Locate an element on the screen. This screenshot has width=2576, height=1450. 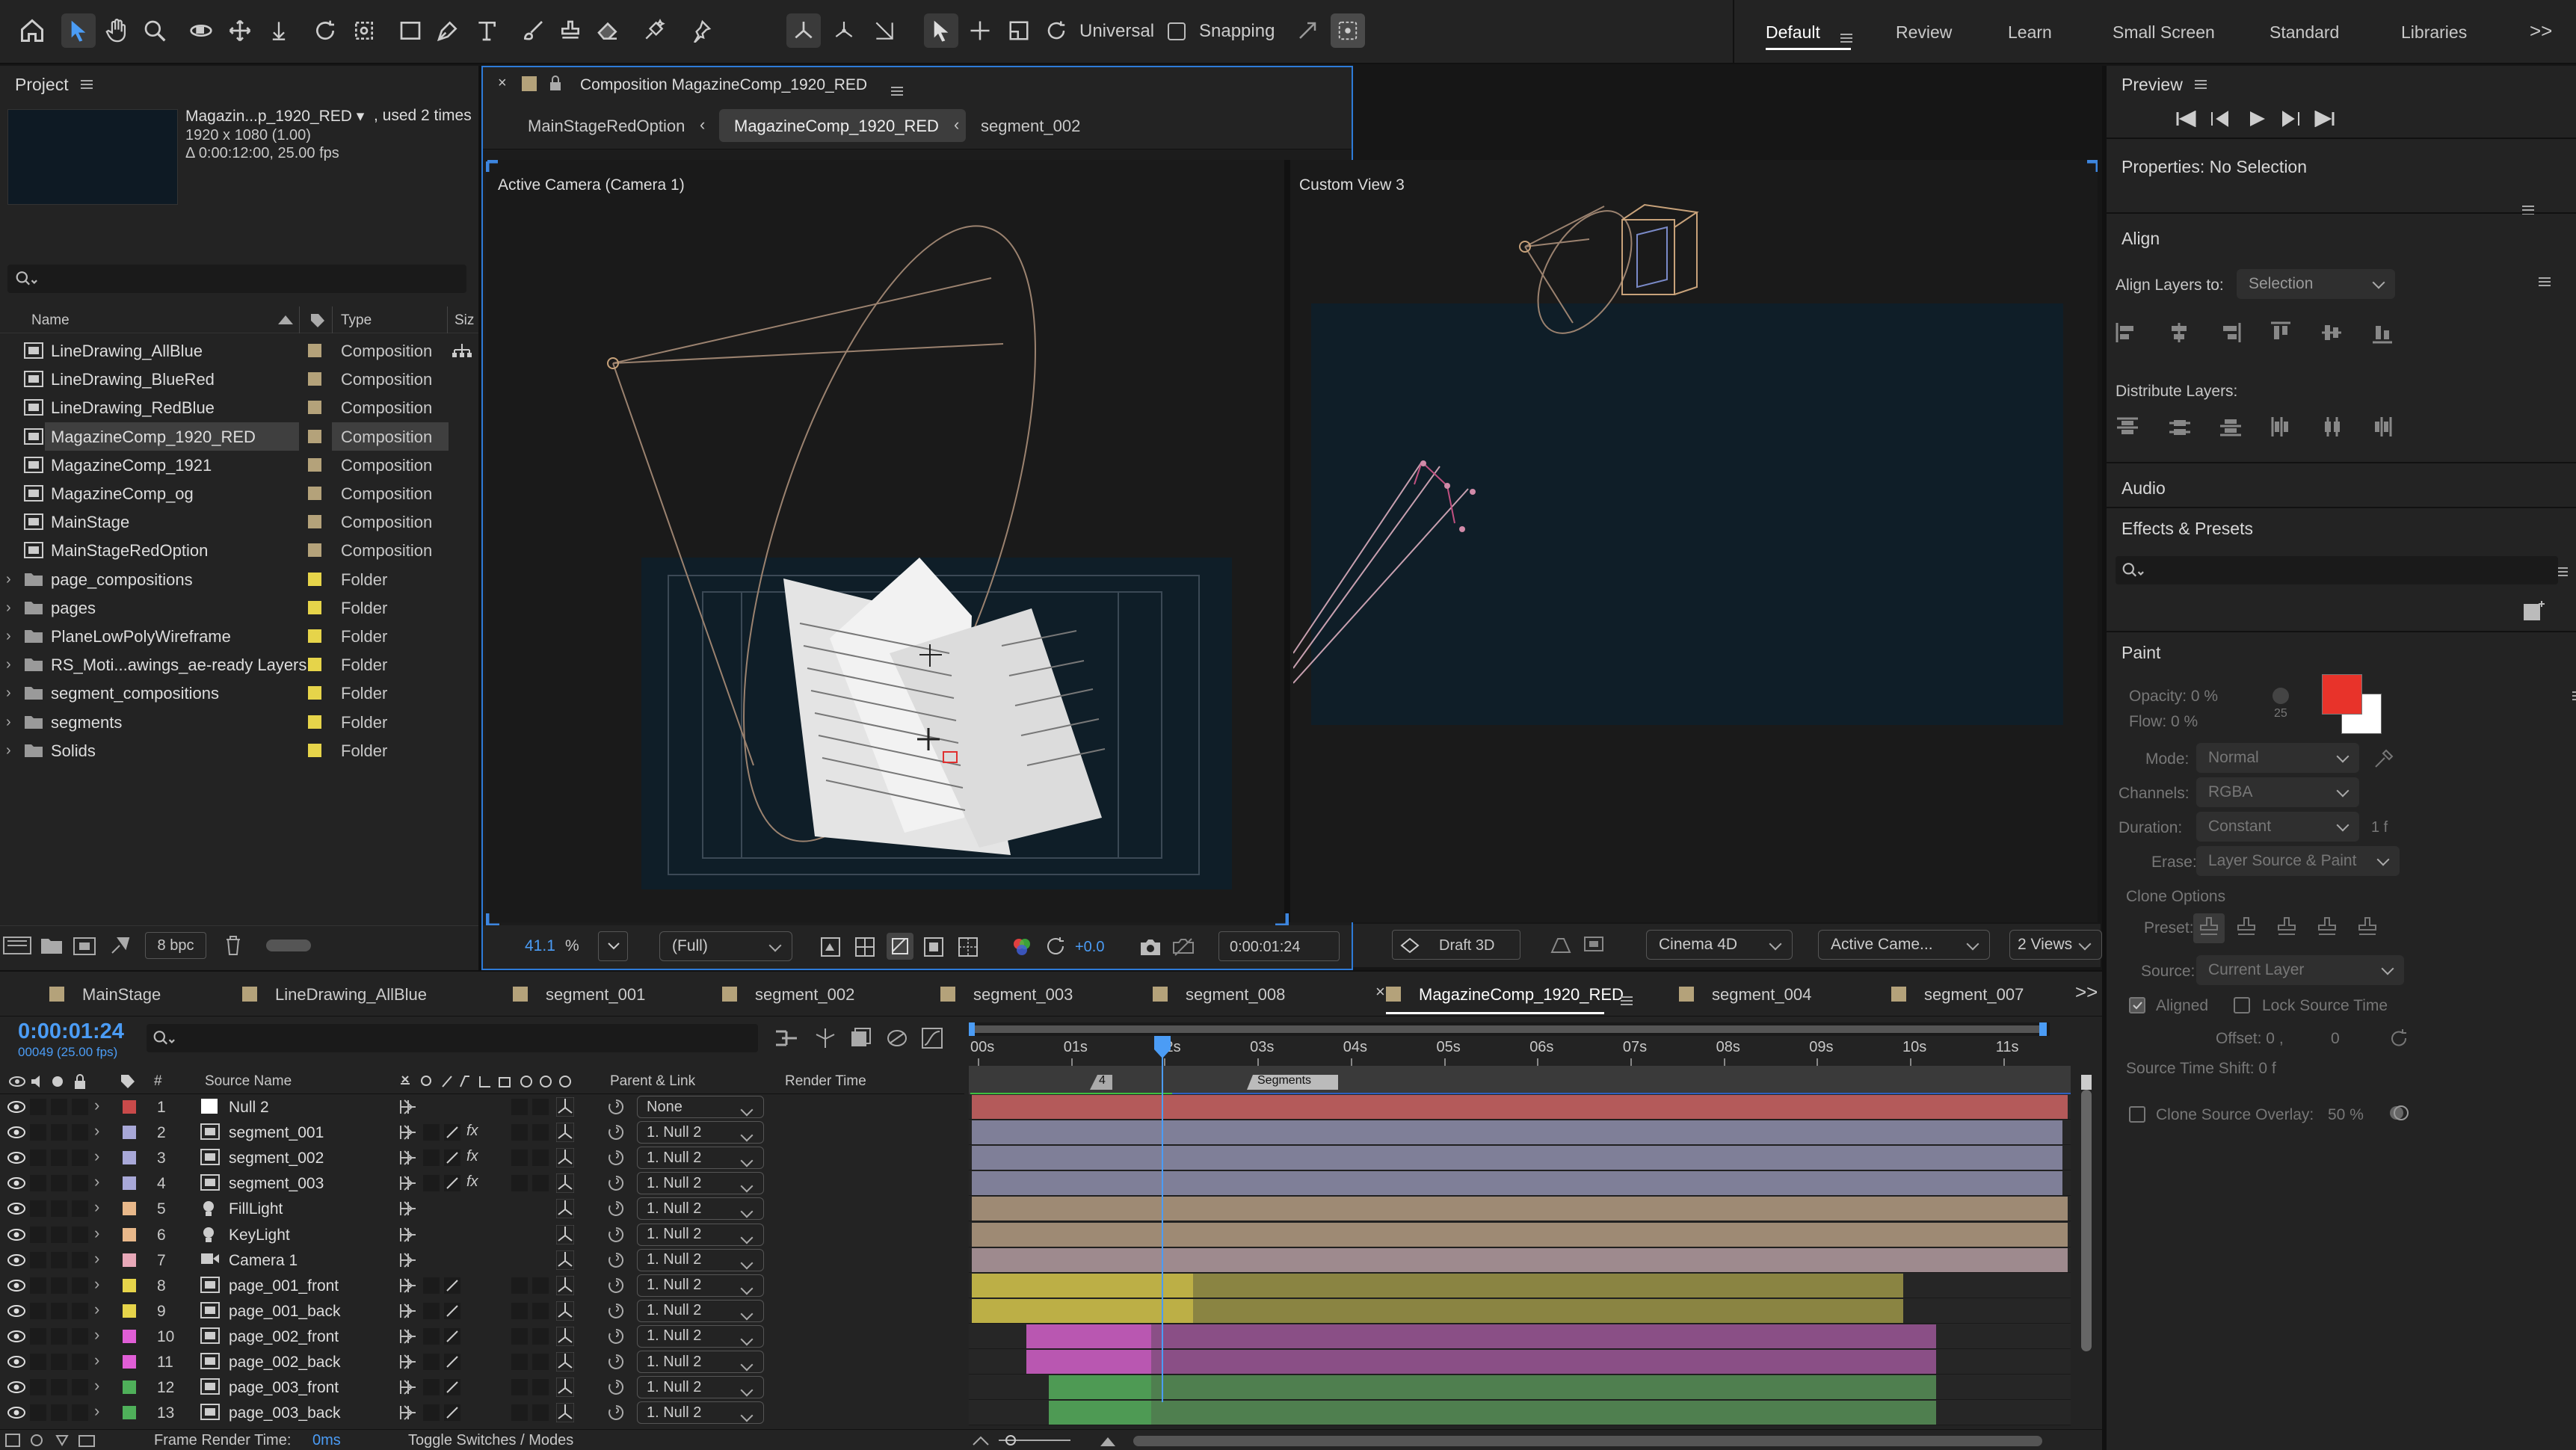
project-panel-title: Project is located at coordinates (42, 85).